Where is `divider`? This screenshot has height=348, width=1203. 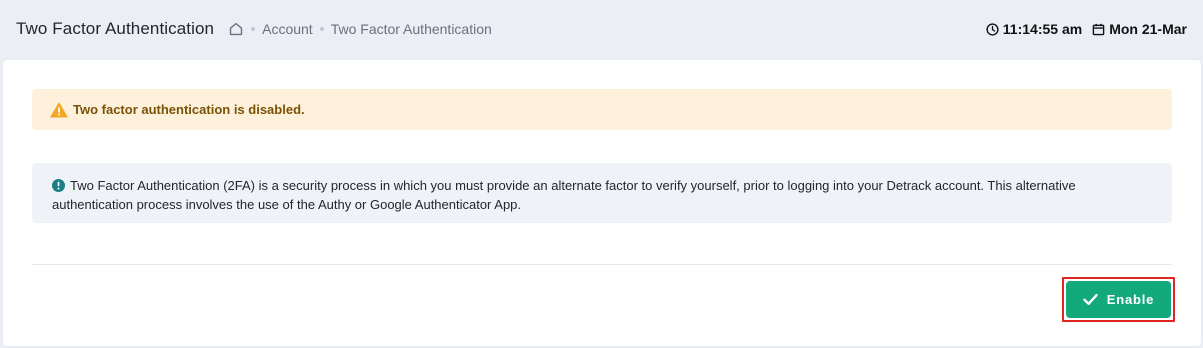 divider is located at coordinates (602, 264).